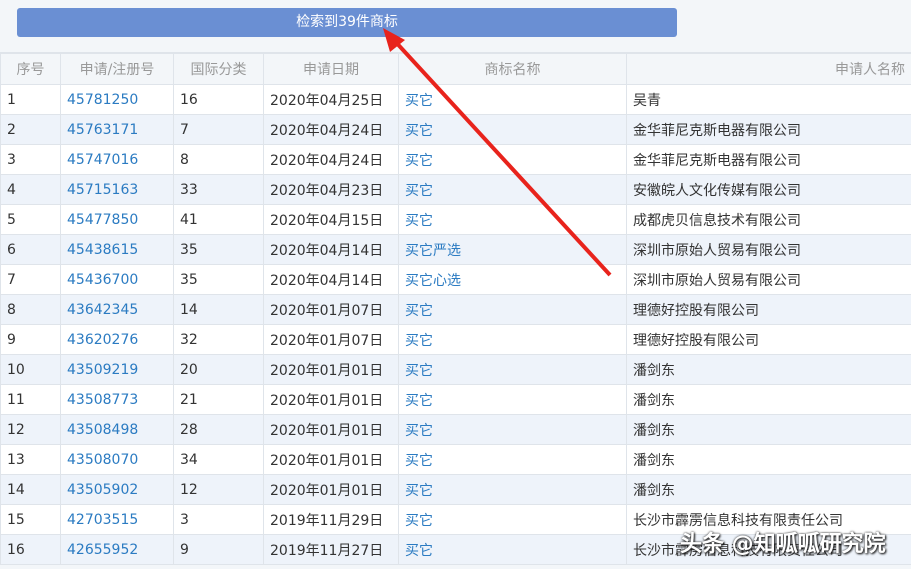  What do you see at coordinates (768, 189) in the screenshot?
I see `applicant-cell: 安徽皖人文化传媒有限公司` at bounding box center [768, 189].